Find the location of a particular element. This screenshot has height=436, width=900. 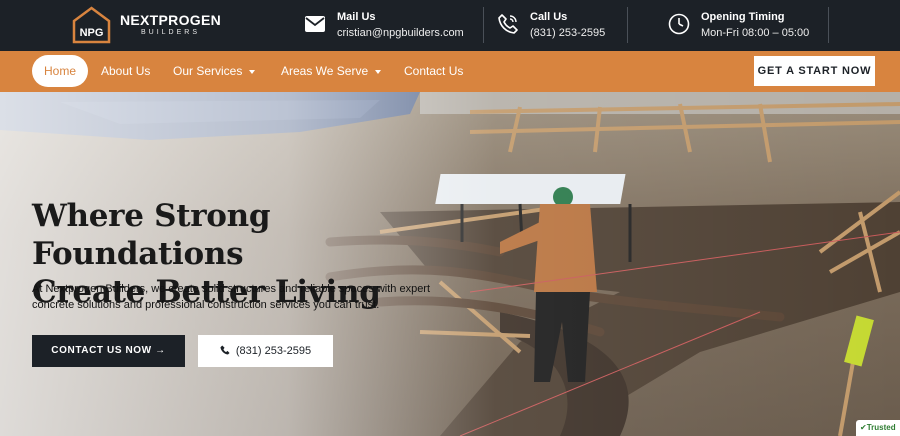

brand-name: NEXTPROGEN is located at coordinates (171, 20).